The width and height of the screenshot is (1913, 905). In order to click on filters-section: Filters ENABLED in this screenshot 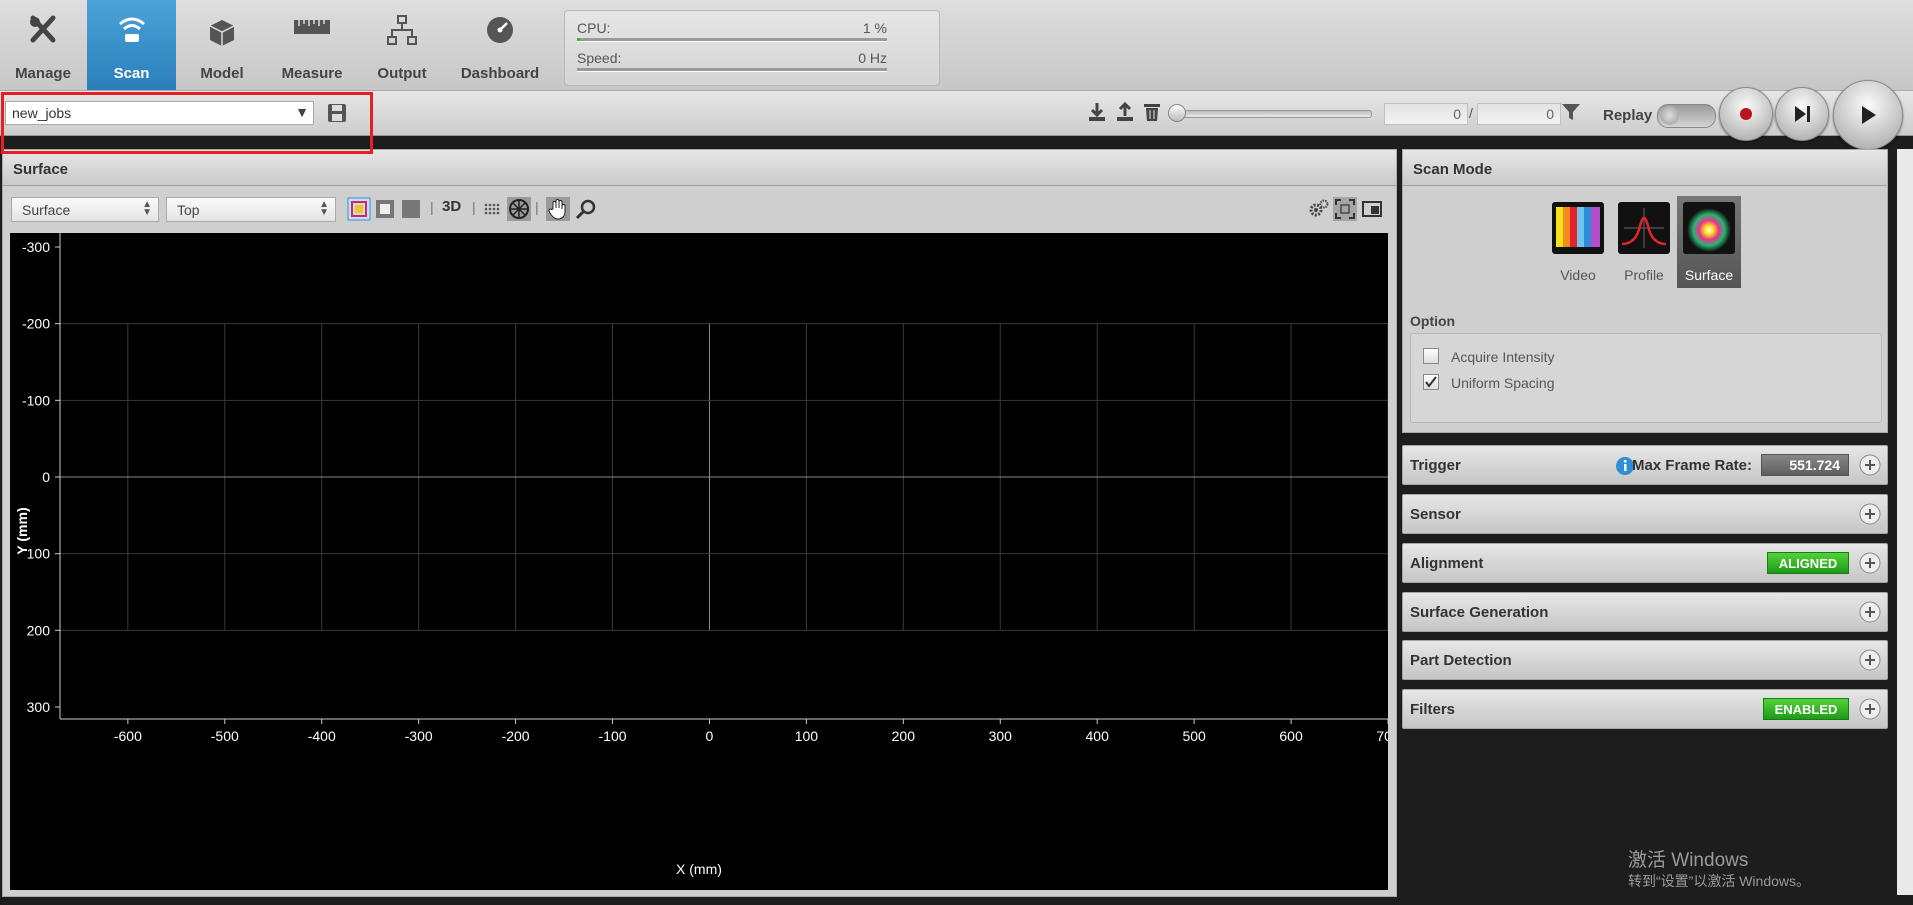, I will do `click(1645, 709)`.